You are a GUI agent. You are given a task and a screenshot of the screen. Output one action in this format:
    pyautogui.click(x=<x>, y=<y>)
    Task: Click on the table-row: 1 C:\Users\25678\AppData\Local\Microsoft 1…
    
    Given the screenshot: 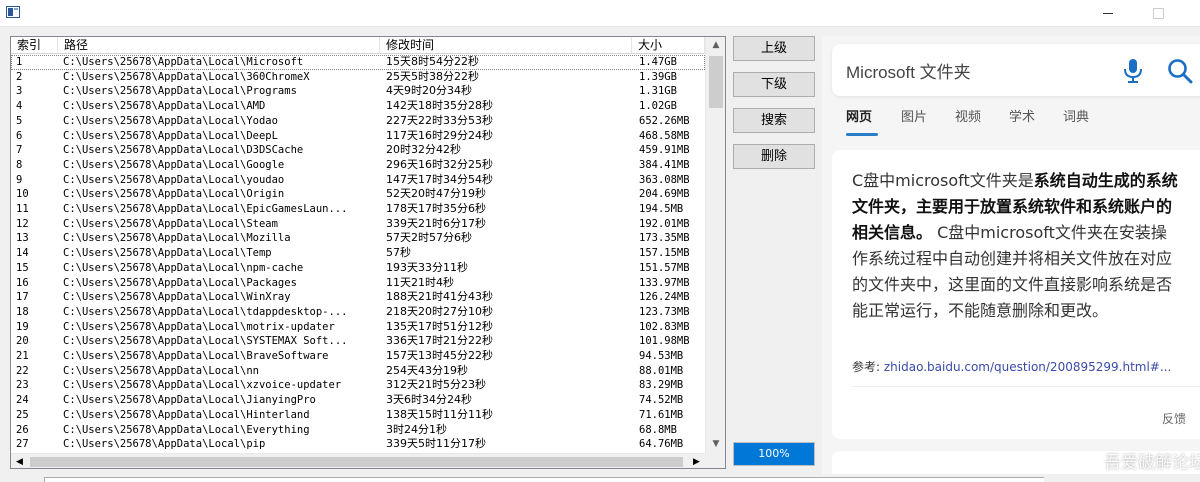 What is the action you would take?
    pyautogui.click(x=358, y=62)
    